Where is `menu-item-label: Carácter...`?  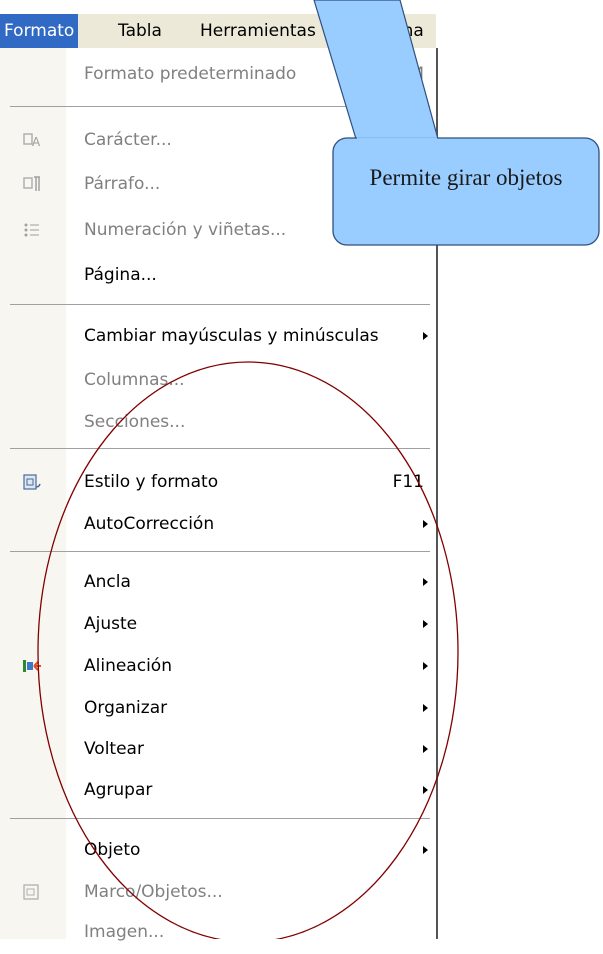
menu-item-label: Carácter... is located at coordinates (128, 140).